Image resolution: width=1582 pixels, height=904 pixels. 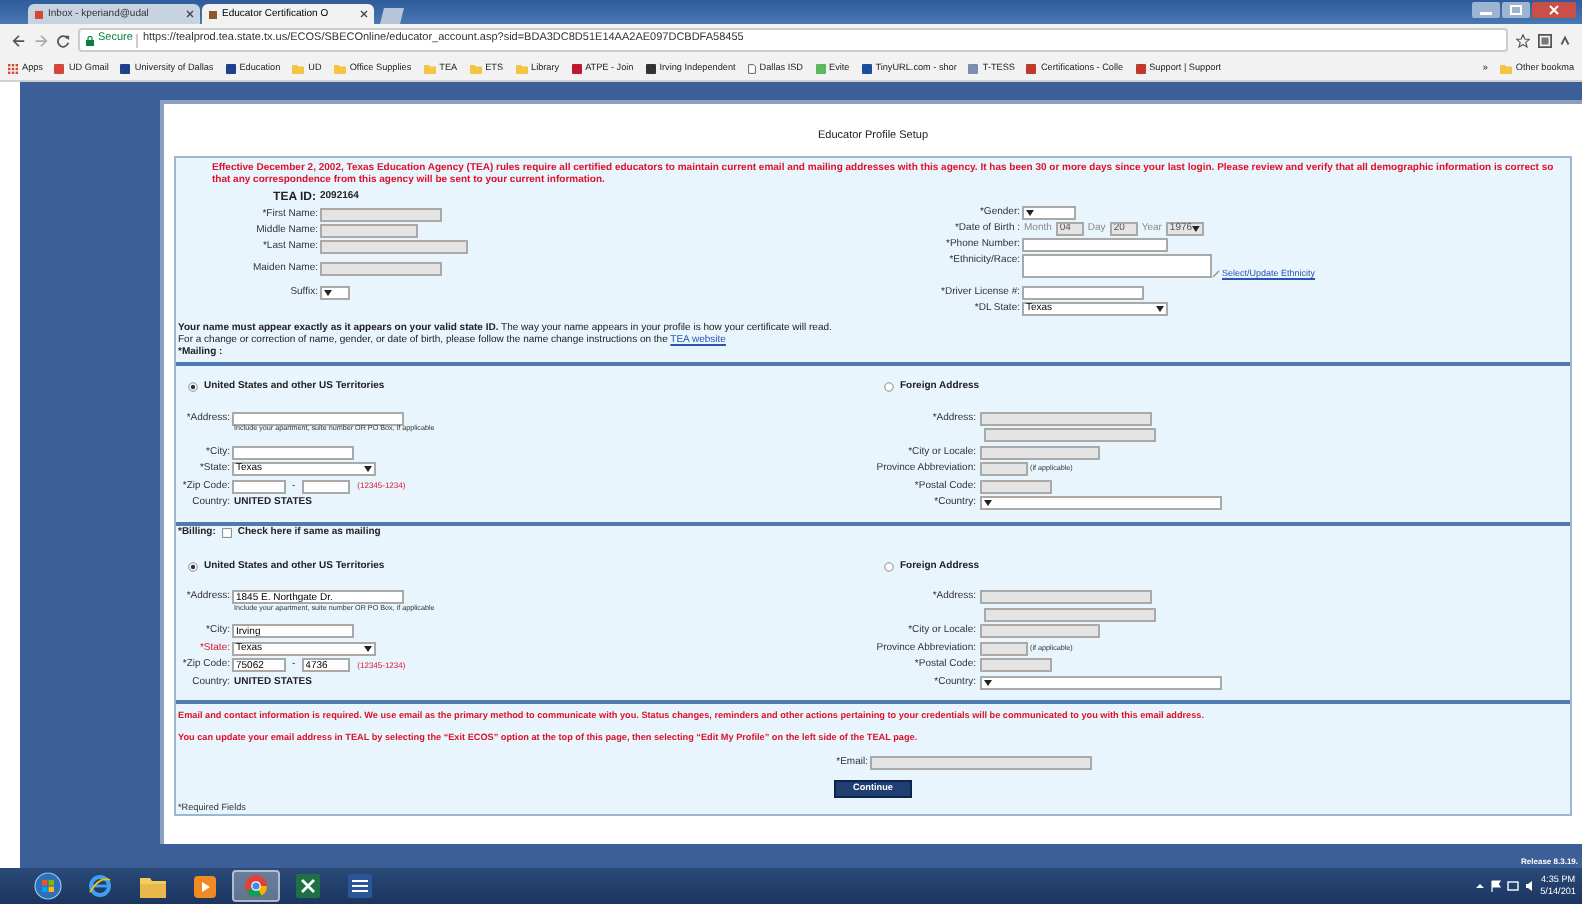 What do you see at coordinates (100, 886) in the screenshot?
I see `globe-icon` at bounding box center [100, 886].